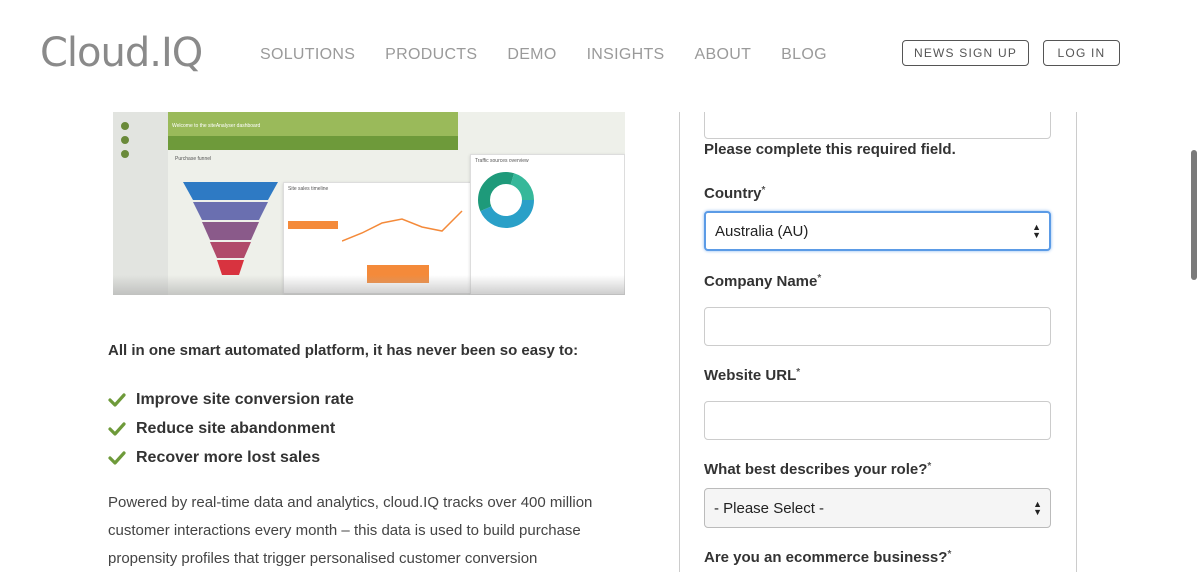  What do you see at coordinates (502, 161) in the screenshot?
I see `traffic-title: Traffic sources overview` at bounding box center [502, 161].